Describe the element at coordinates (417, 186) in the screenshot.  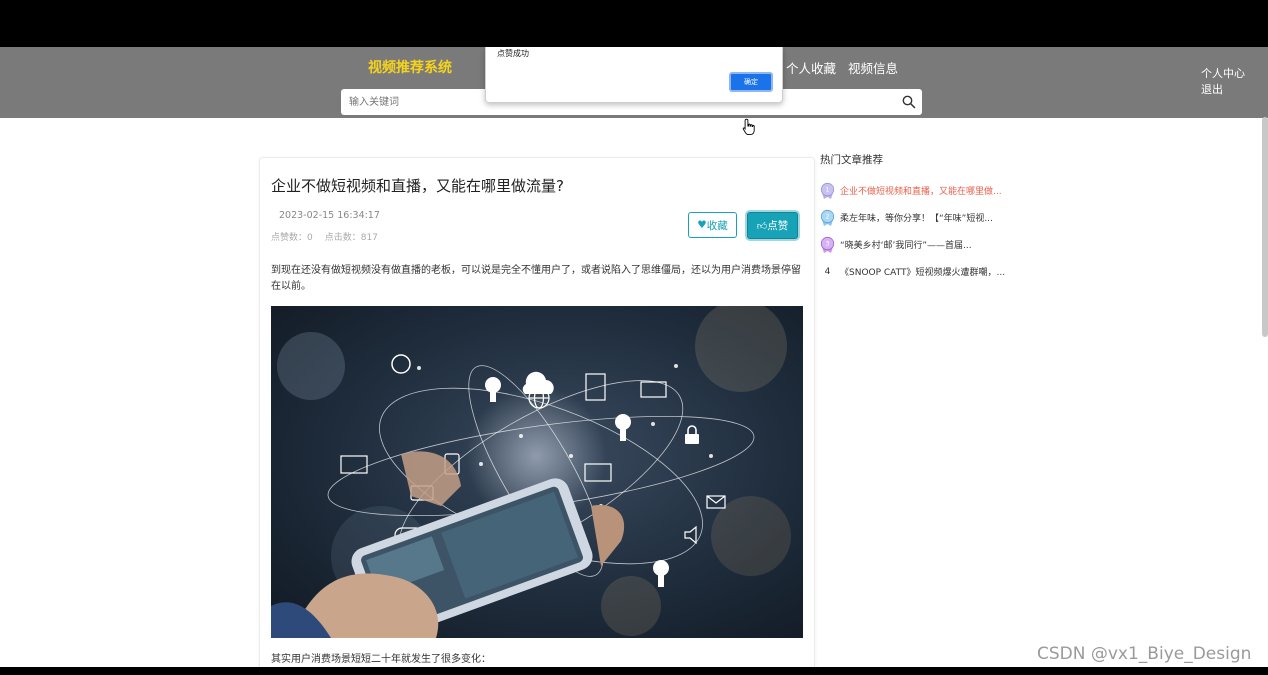
I see `article-title: 企业不做短视频和直播，又能在哪里做流量?` at that location.